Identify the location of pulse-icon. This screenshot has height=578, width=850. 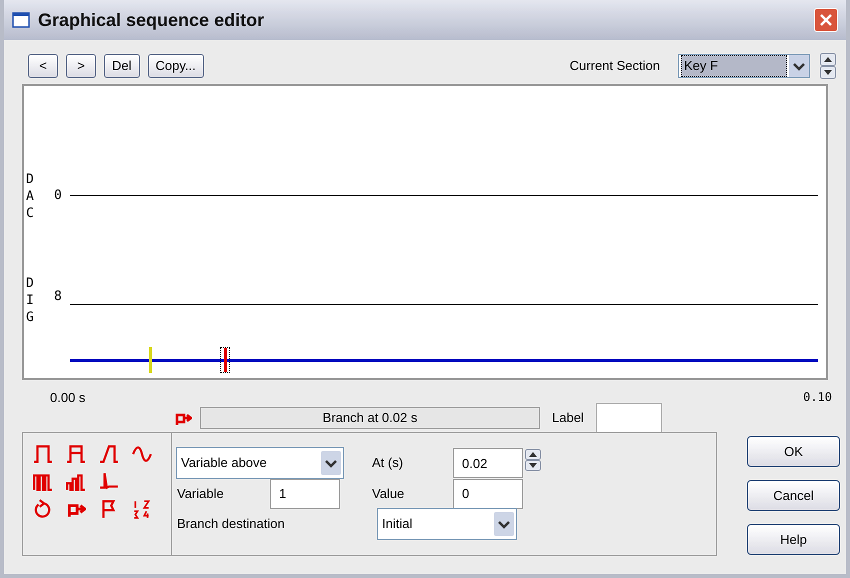
(43, 453).